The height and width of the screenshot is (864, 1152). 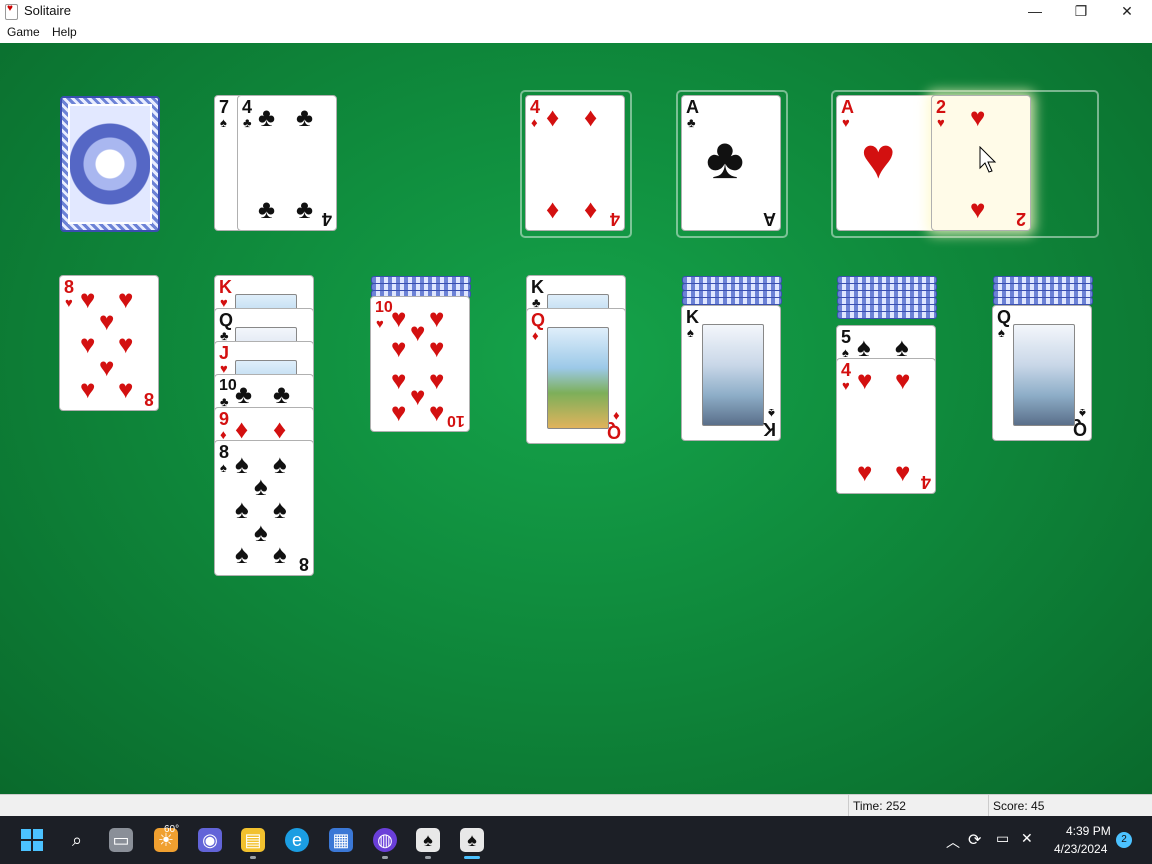 I want to click on solitaire-taskbar-button-2: ♠, so click(x=472, y=840).